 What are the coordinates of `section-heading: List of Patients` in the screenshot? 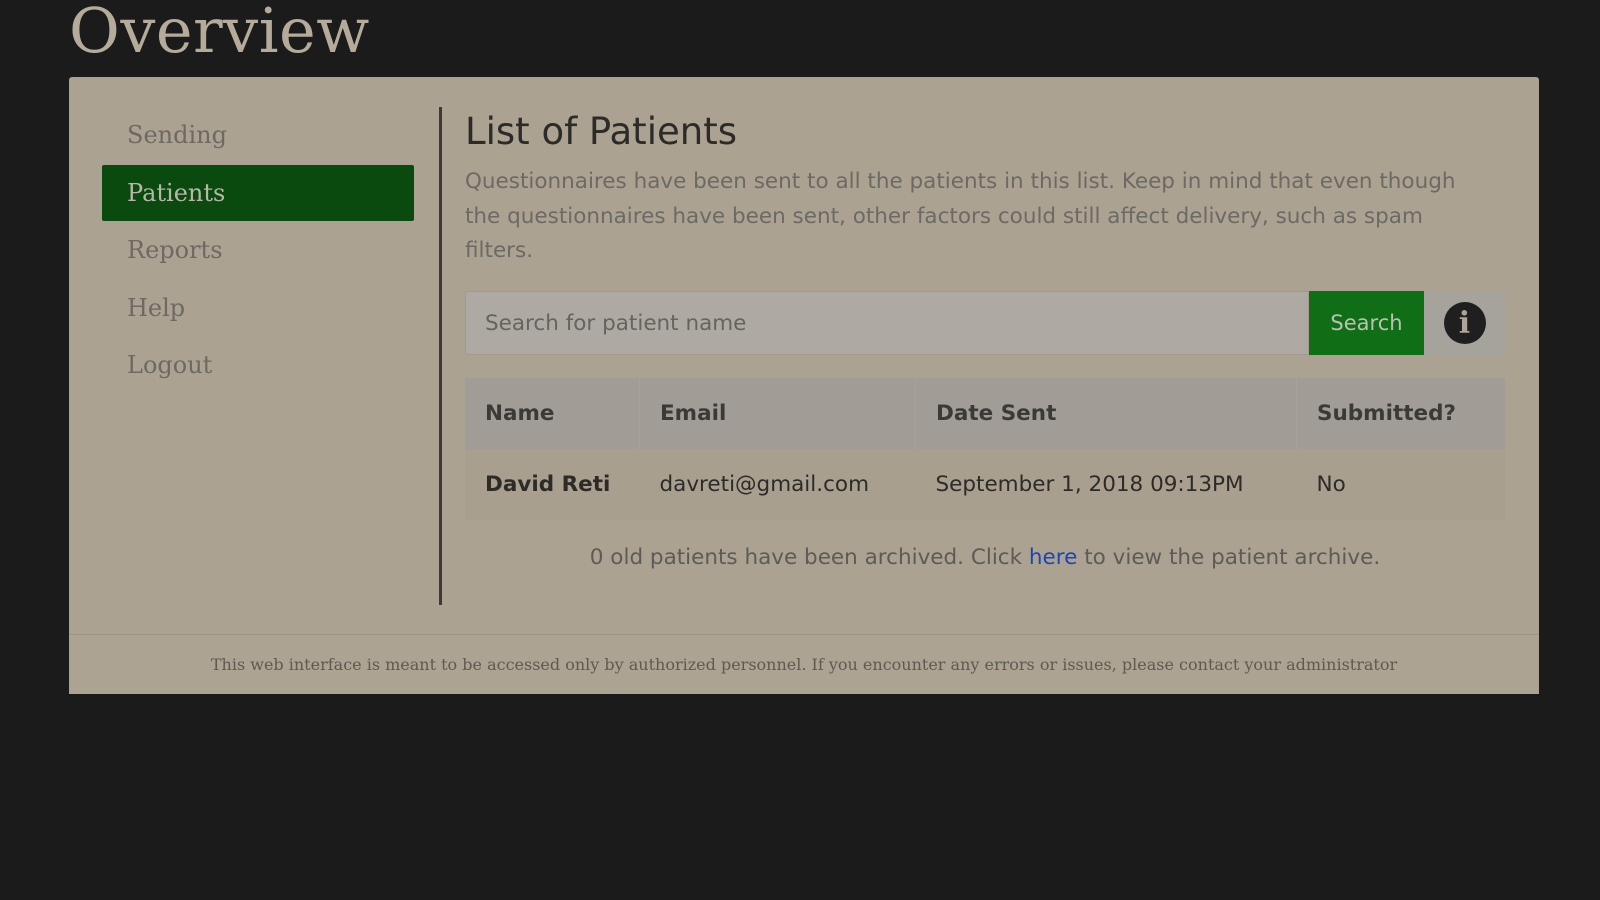 It's located at (601, 131).